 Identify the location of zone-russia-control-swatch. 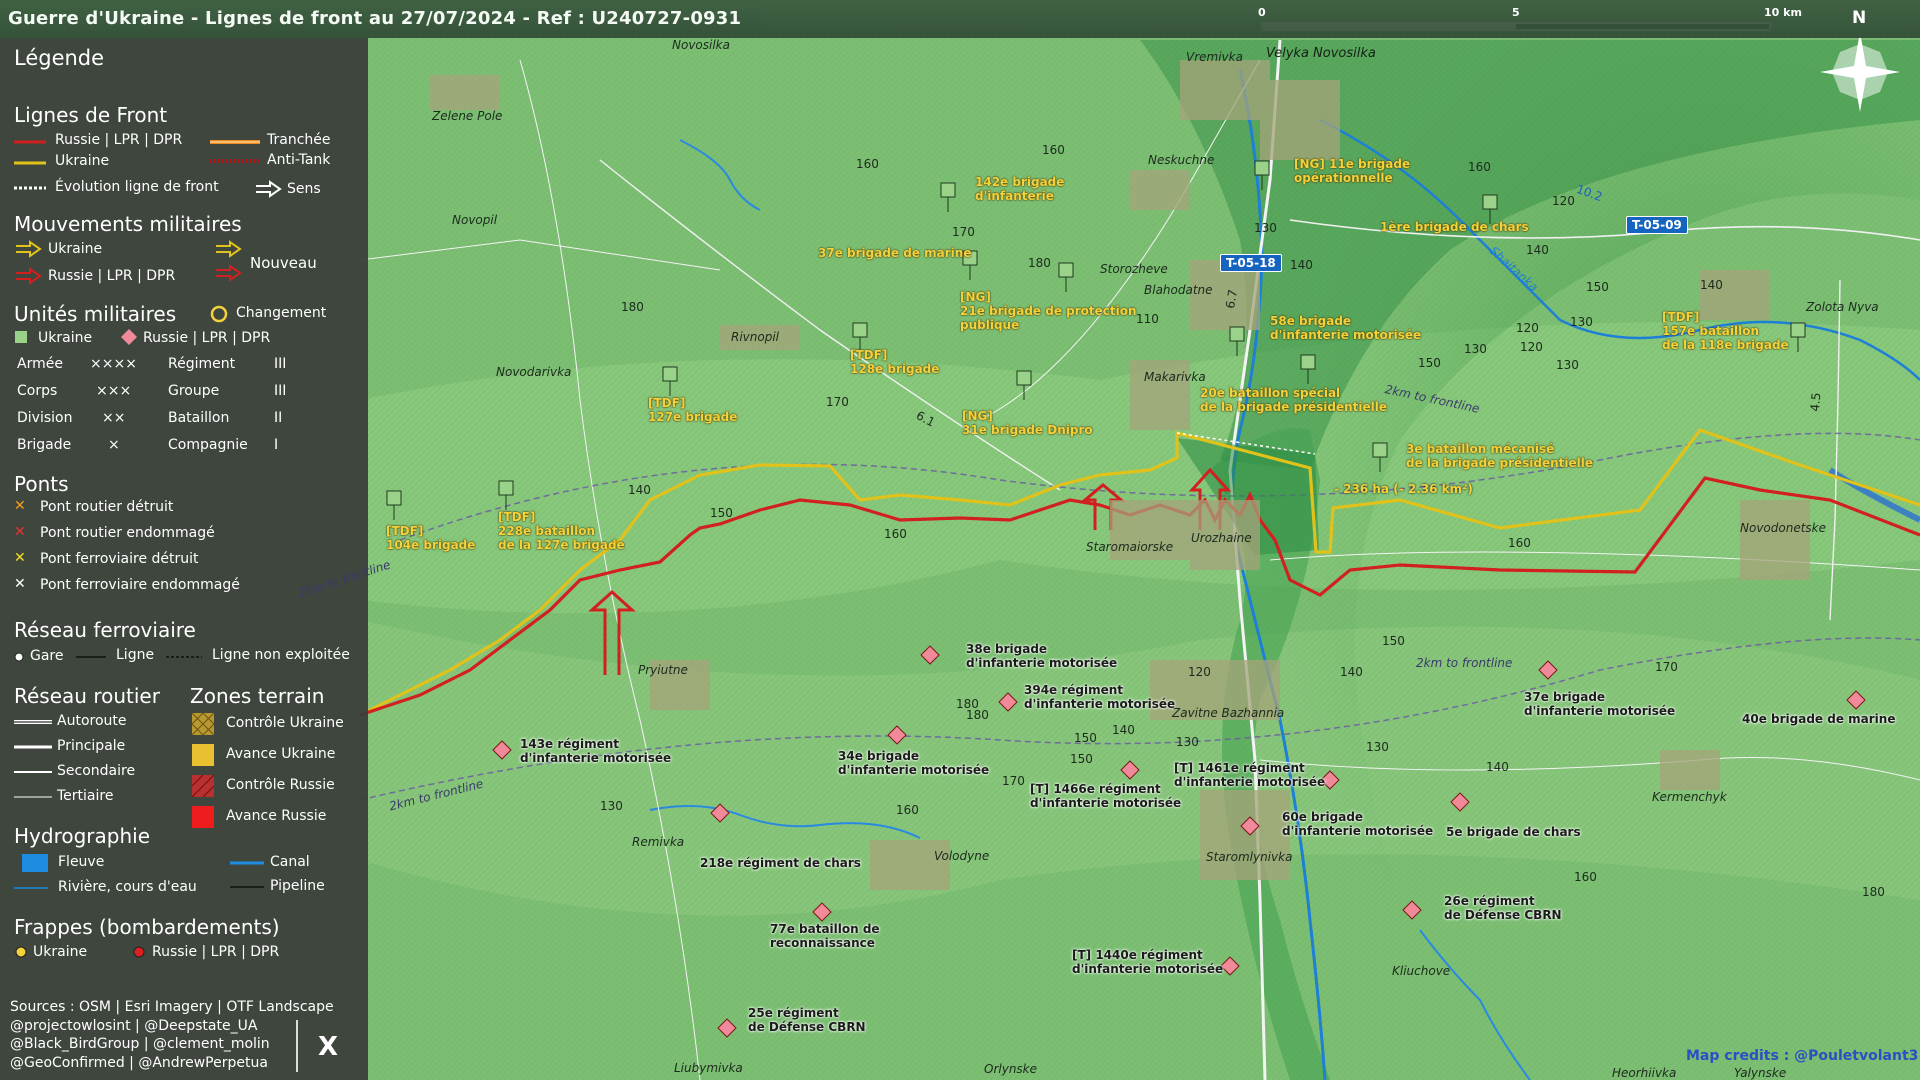
(203, 786).